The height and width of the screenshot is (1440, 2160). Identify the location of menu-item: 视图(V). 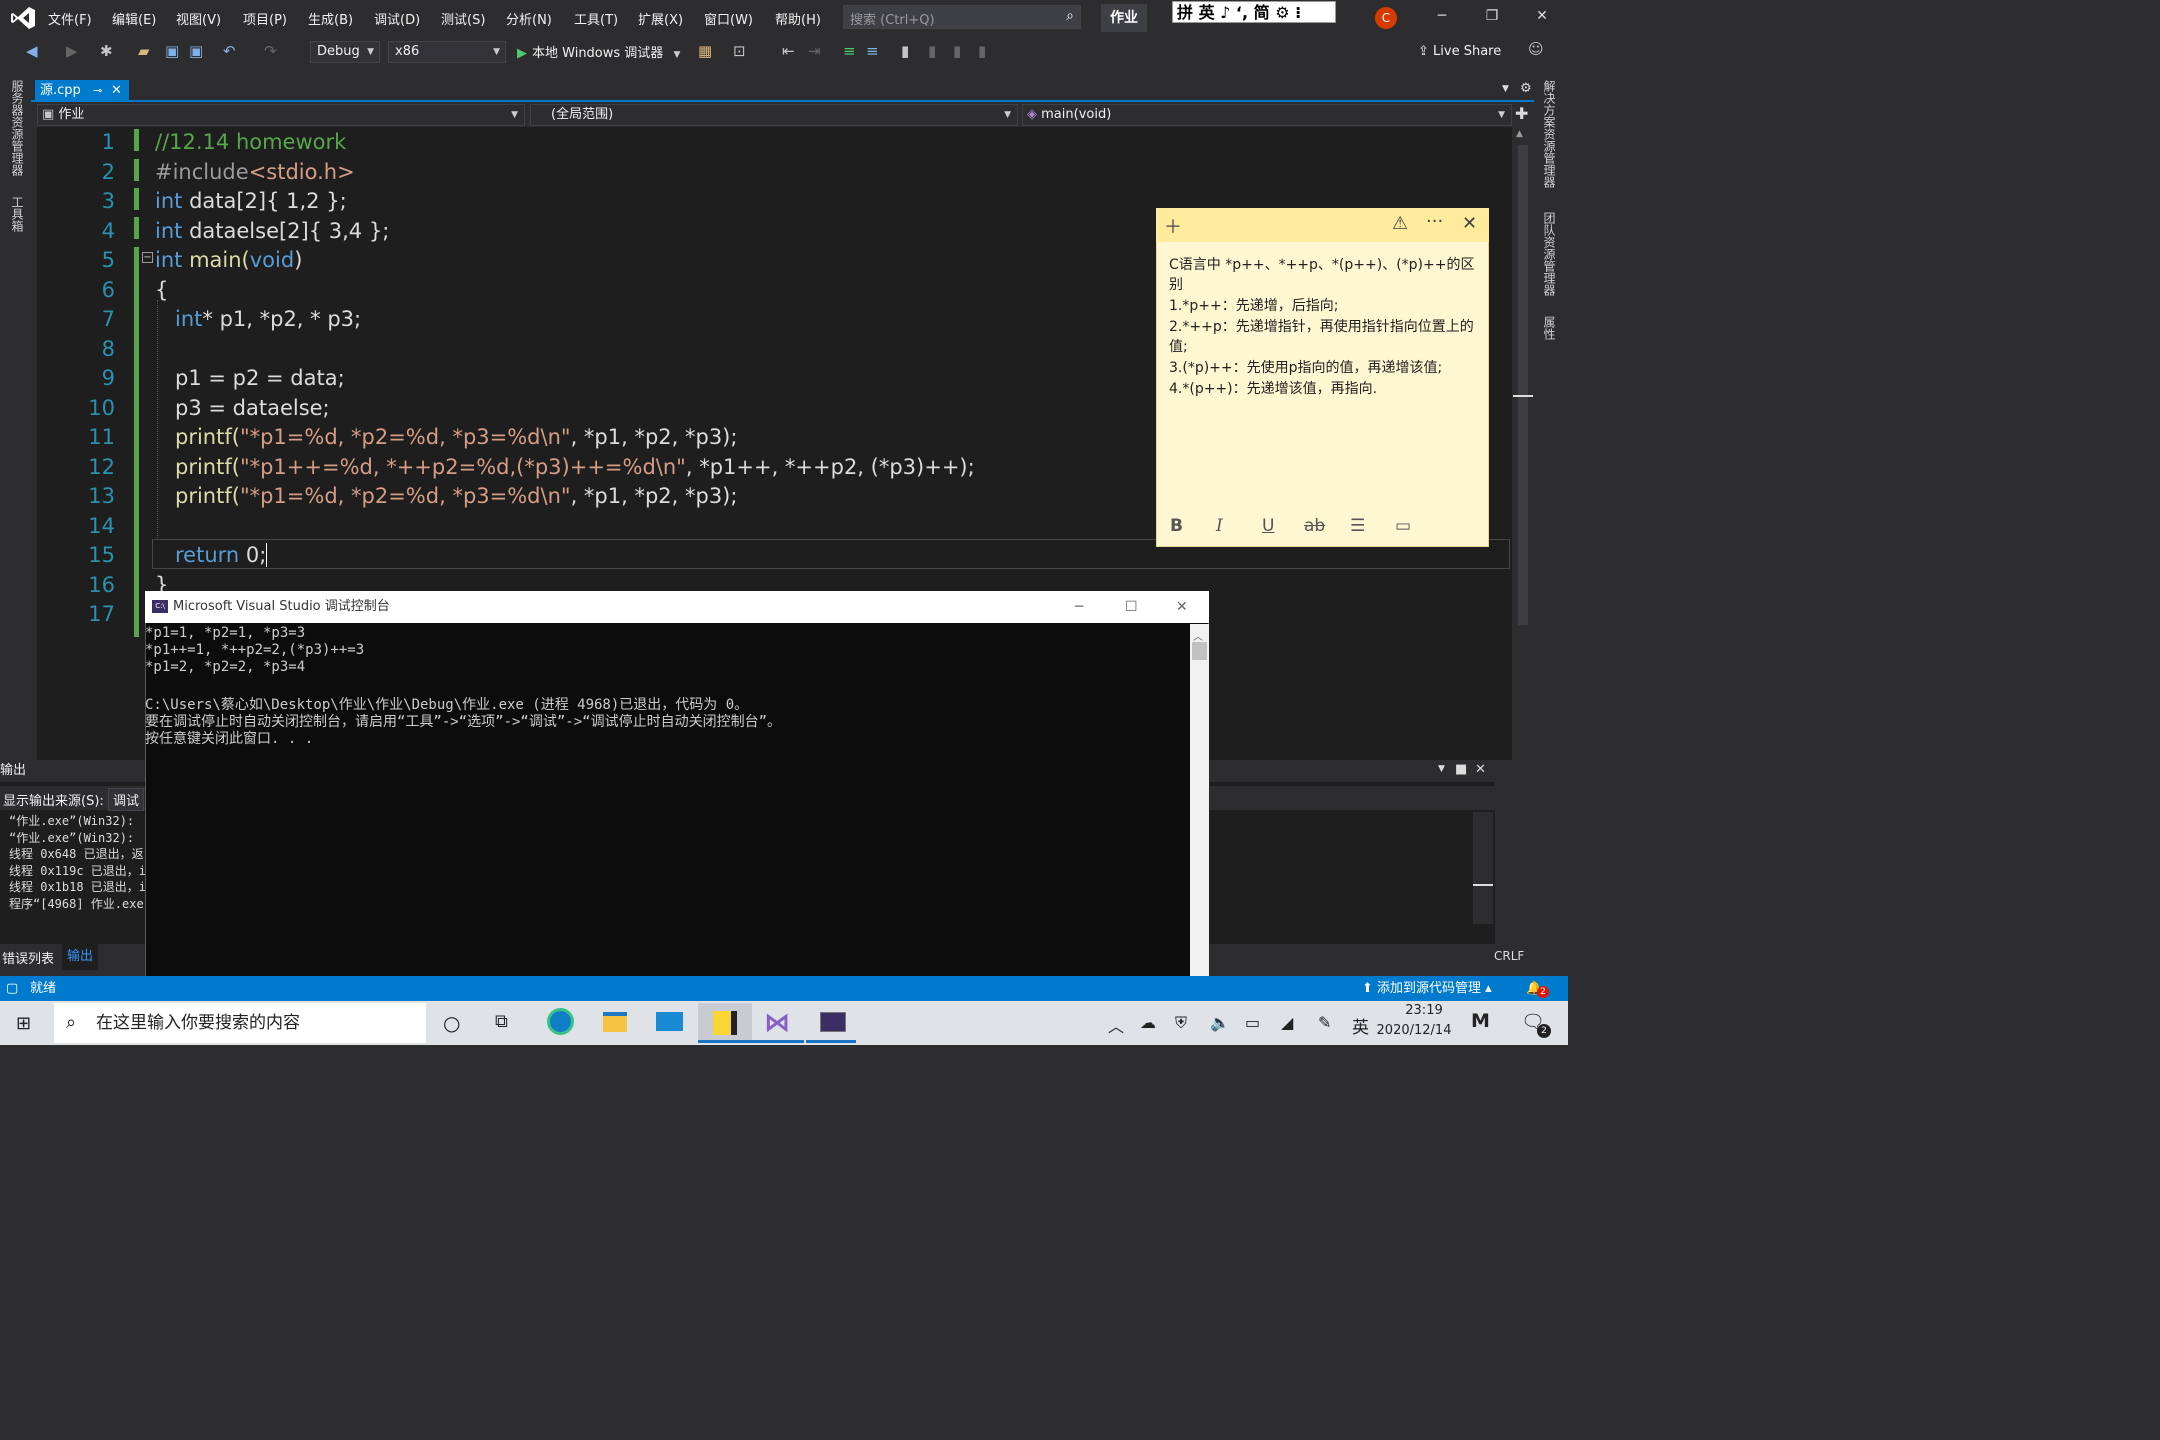
(198, 18).